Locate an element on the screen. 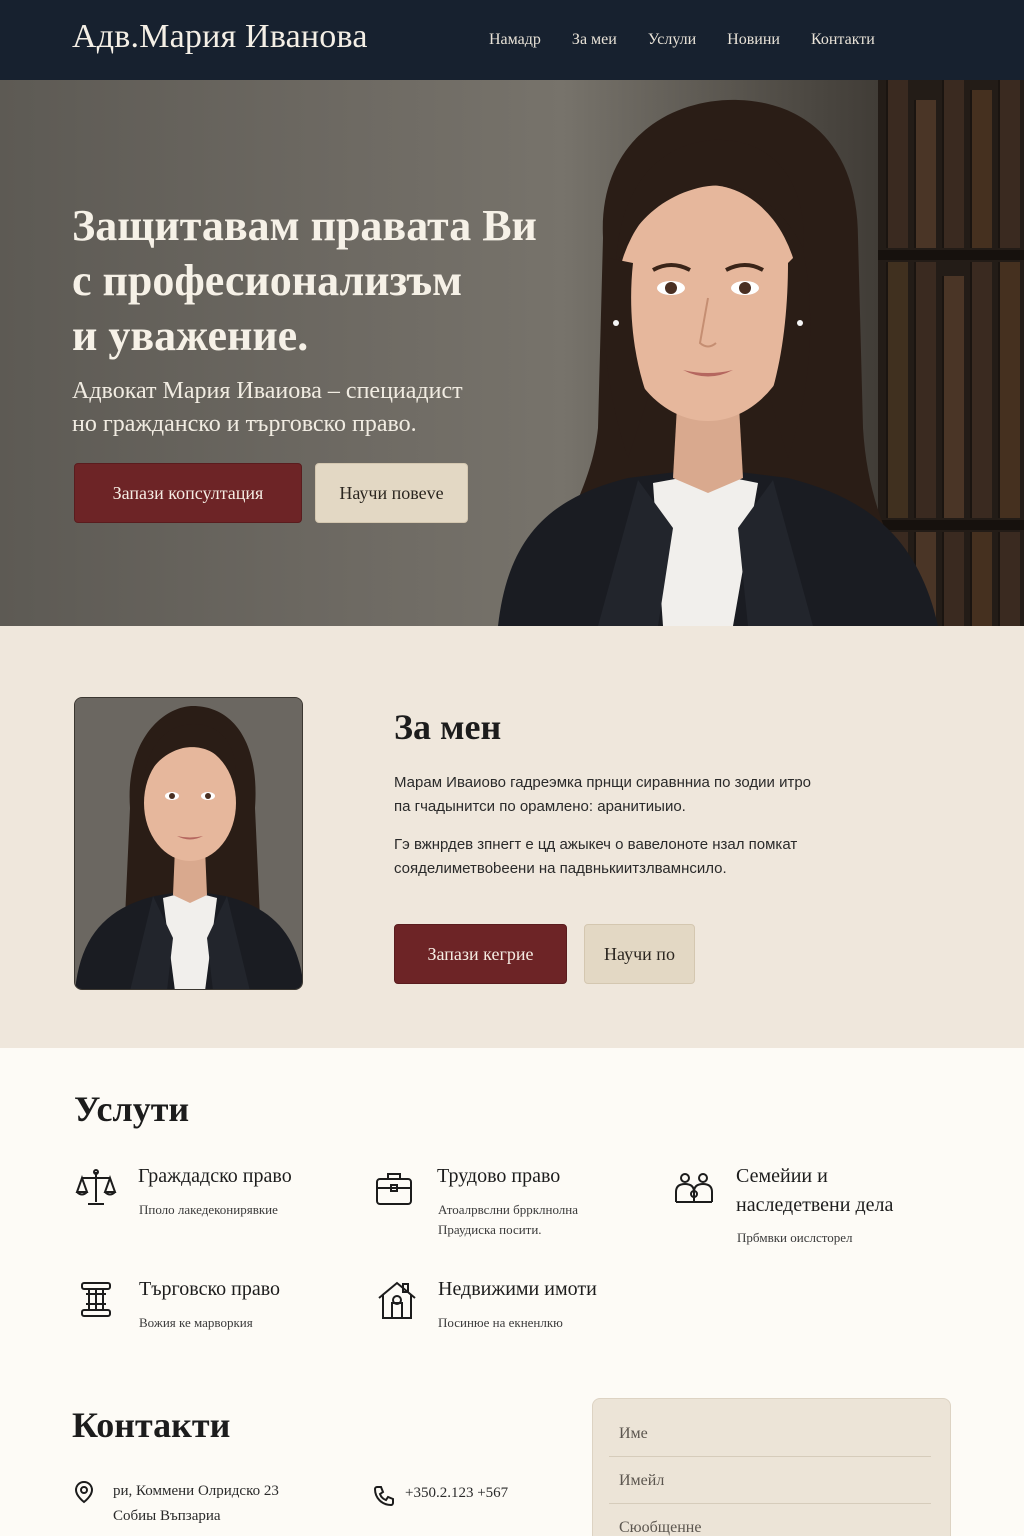 This screenshot has height=1536, width=1024. service-description: Праудиска посити. is located at coordinates (490, 1229).